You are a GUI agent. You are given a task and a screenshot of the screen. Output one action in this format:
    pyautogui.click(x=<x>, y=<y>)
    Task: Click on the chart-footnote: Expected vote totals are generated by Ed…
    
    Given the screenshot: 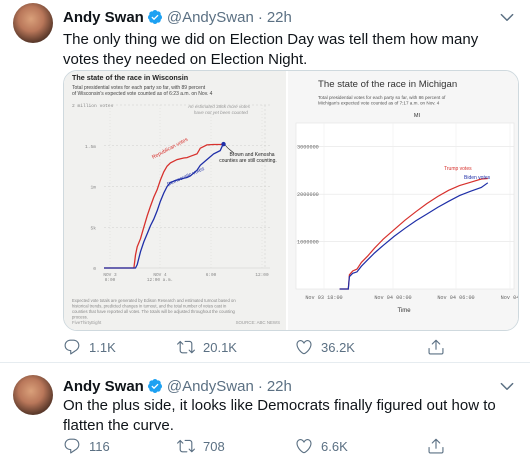 What is the action you would take?
    pyautogui.click(x=154, y=300)
    